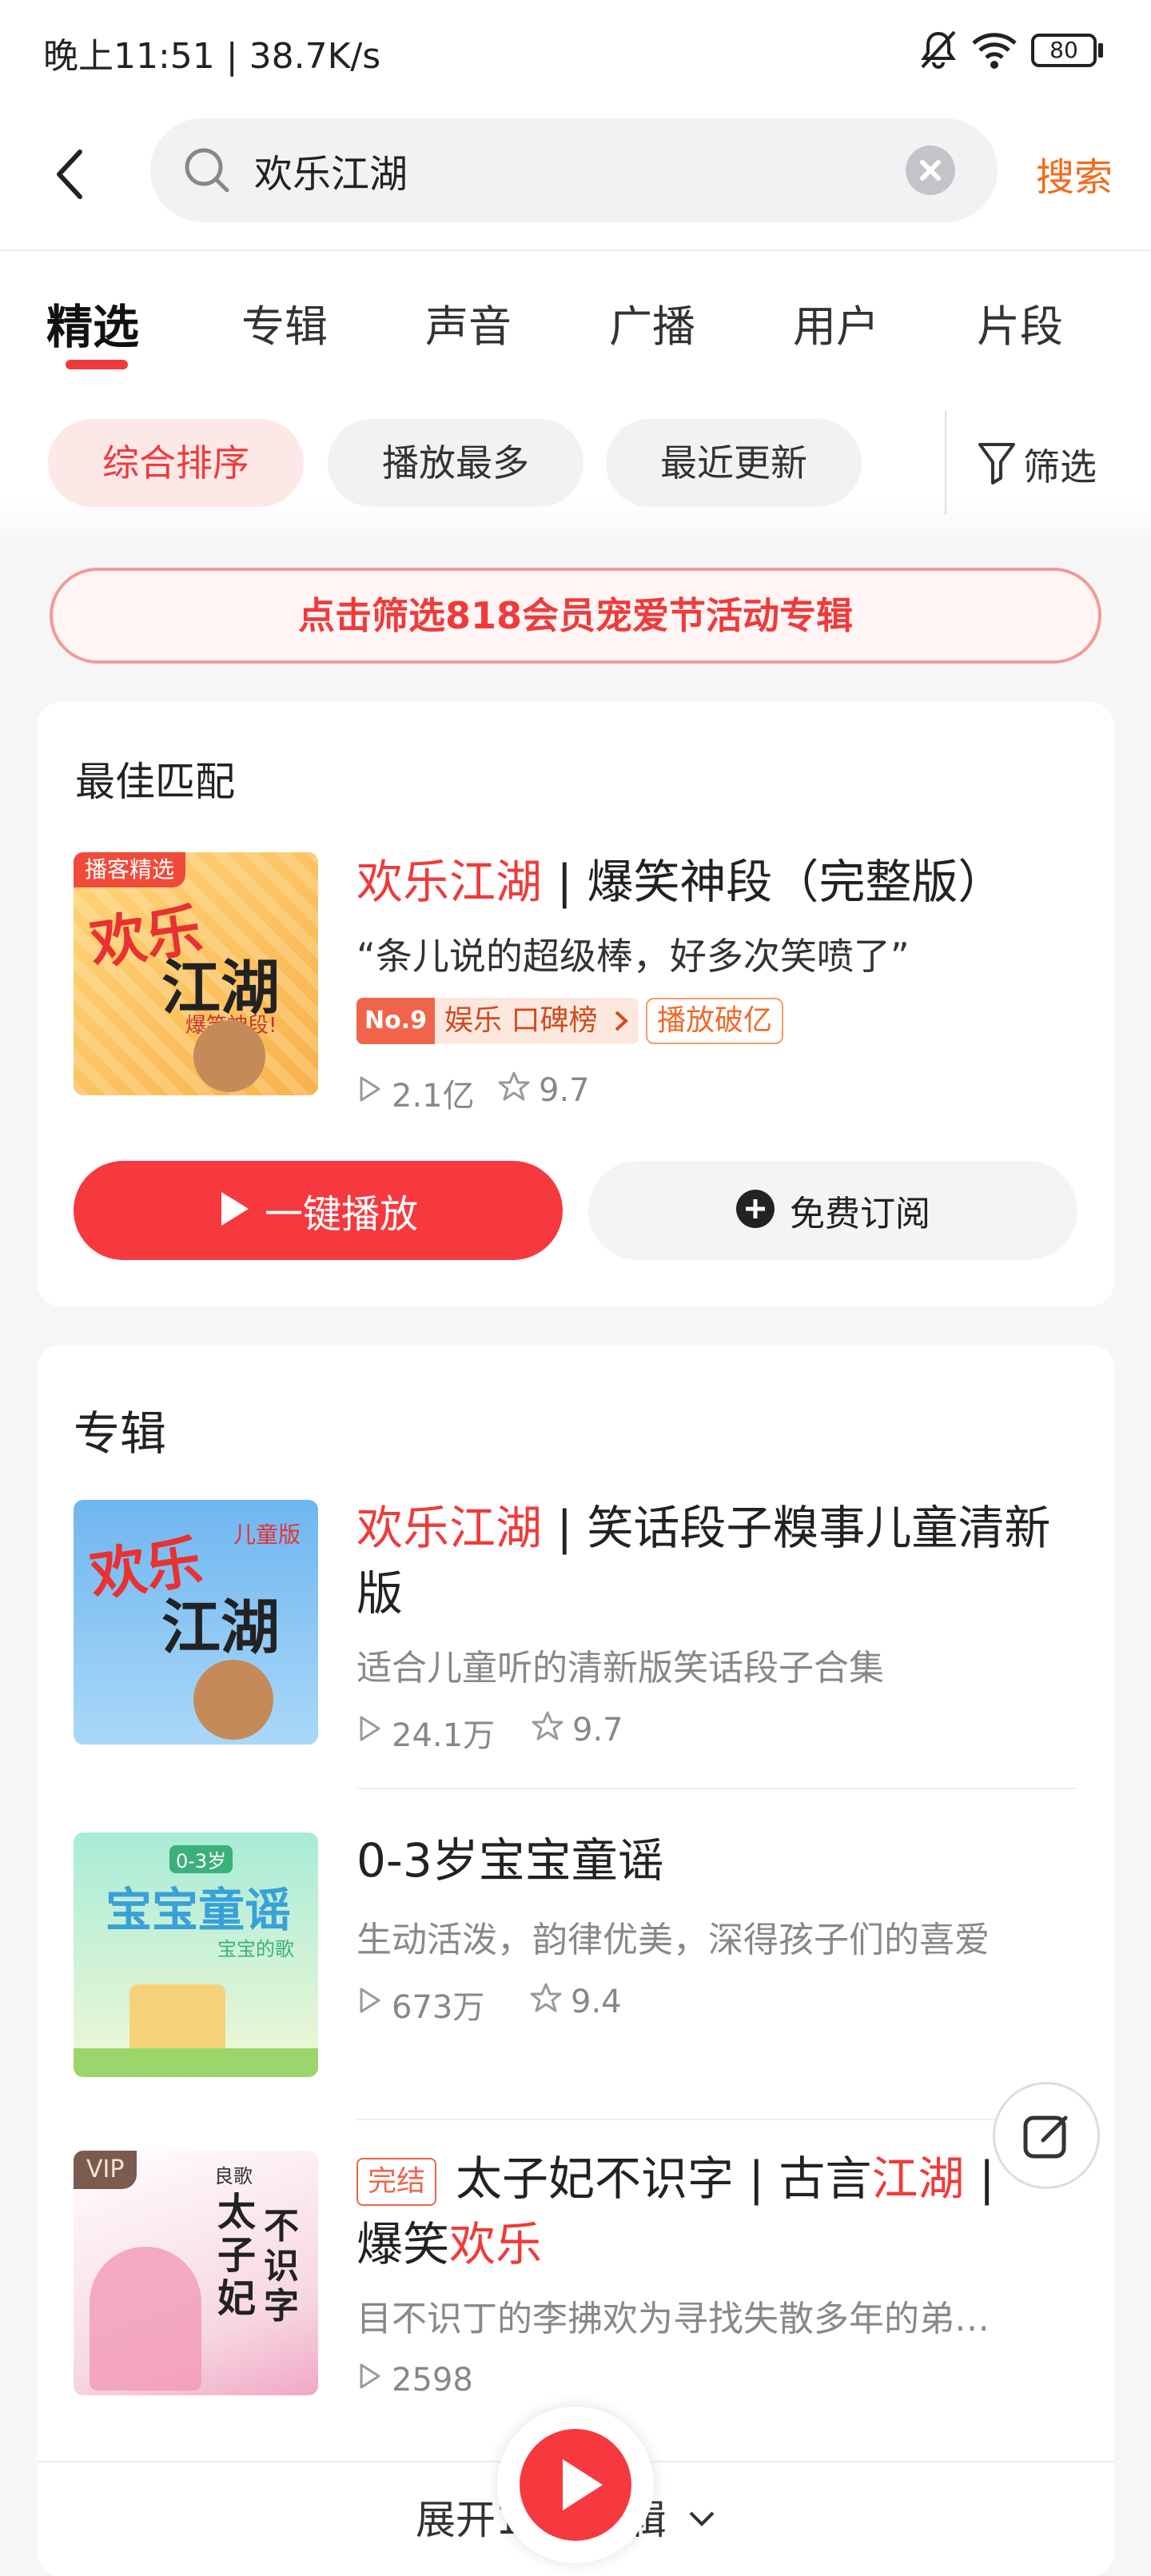  What do you see at coordinates (444, 1736) in the screenshot?
I see `play-count-value: 24.1万` at bounding box center [444, 1736].